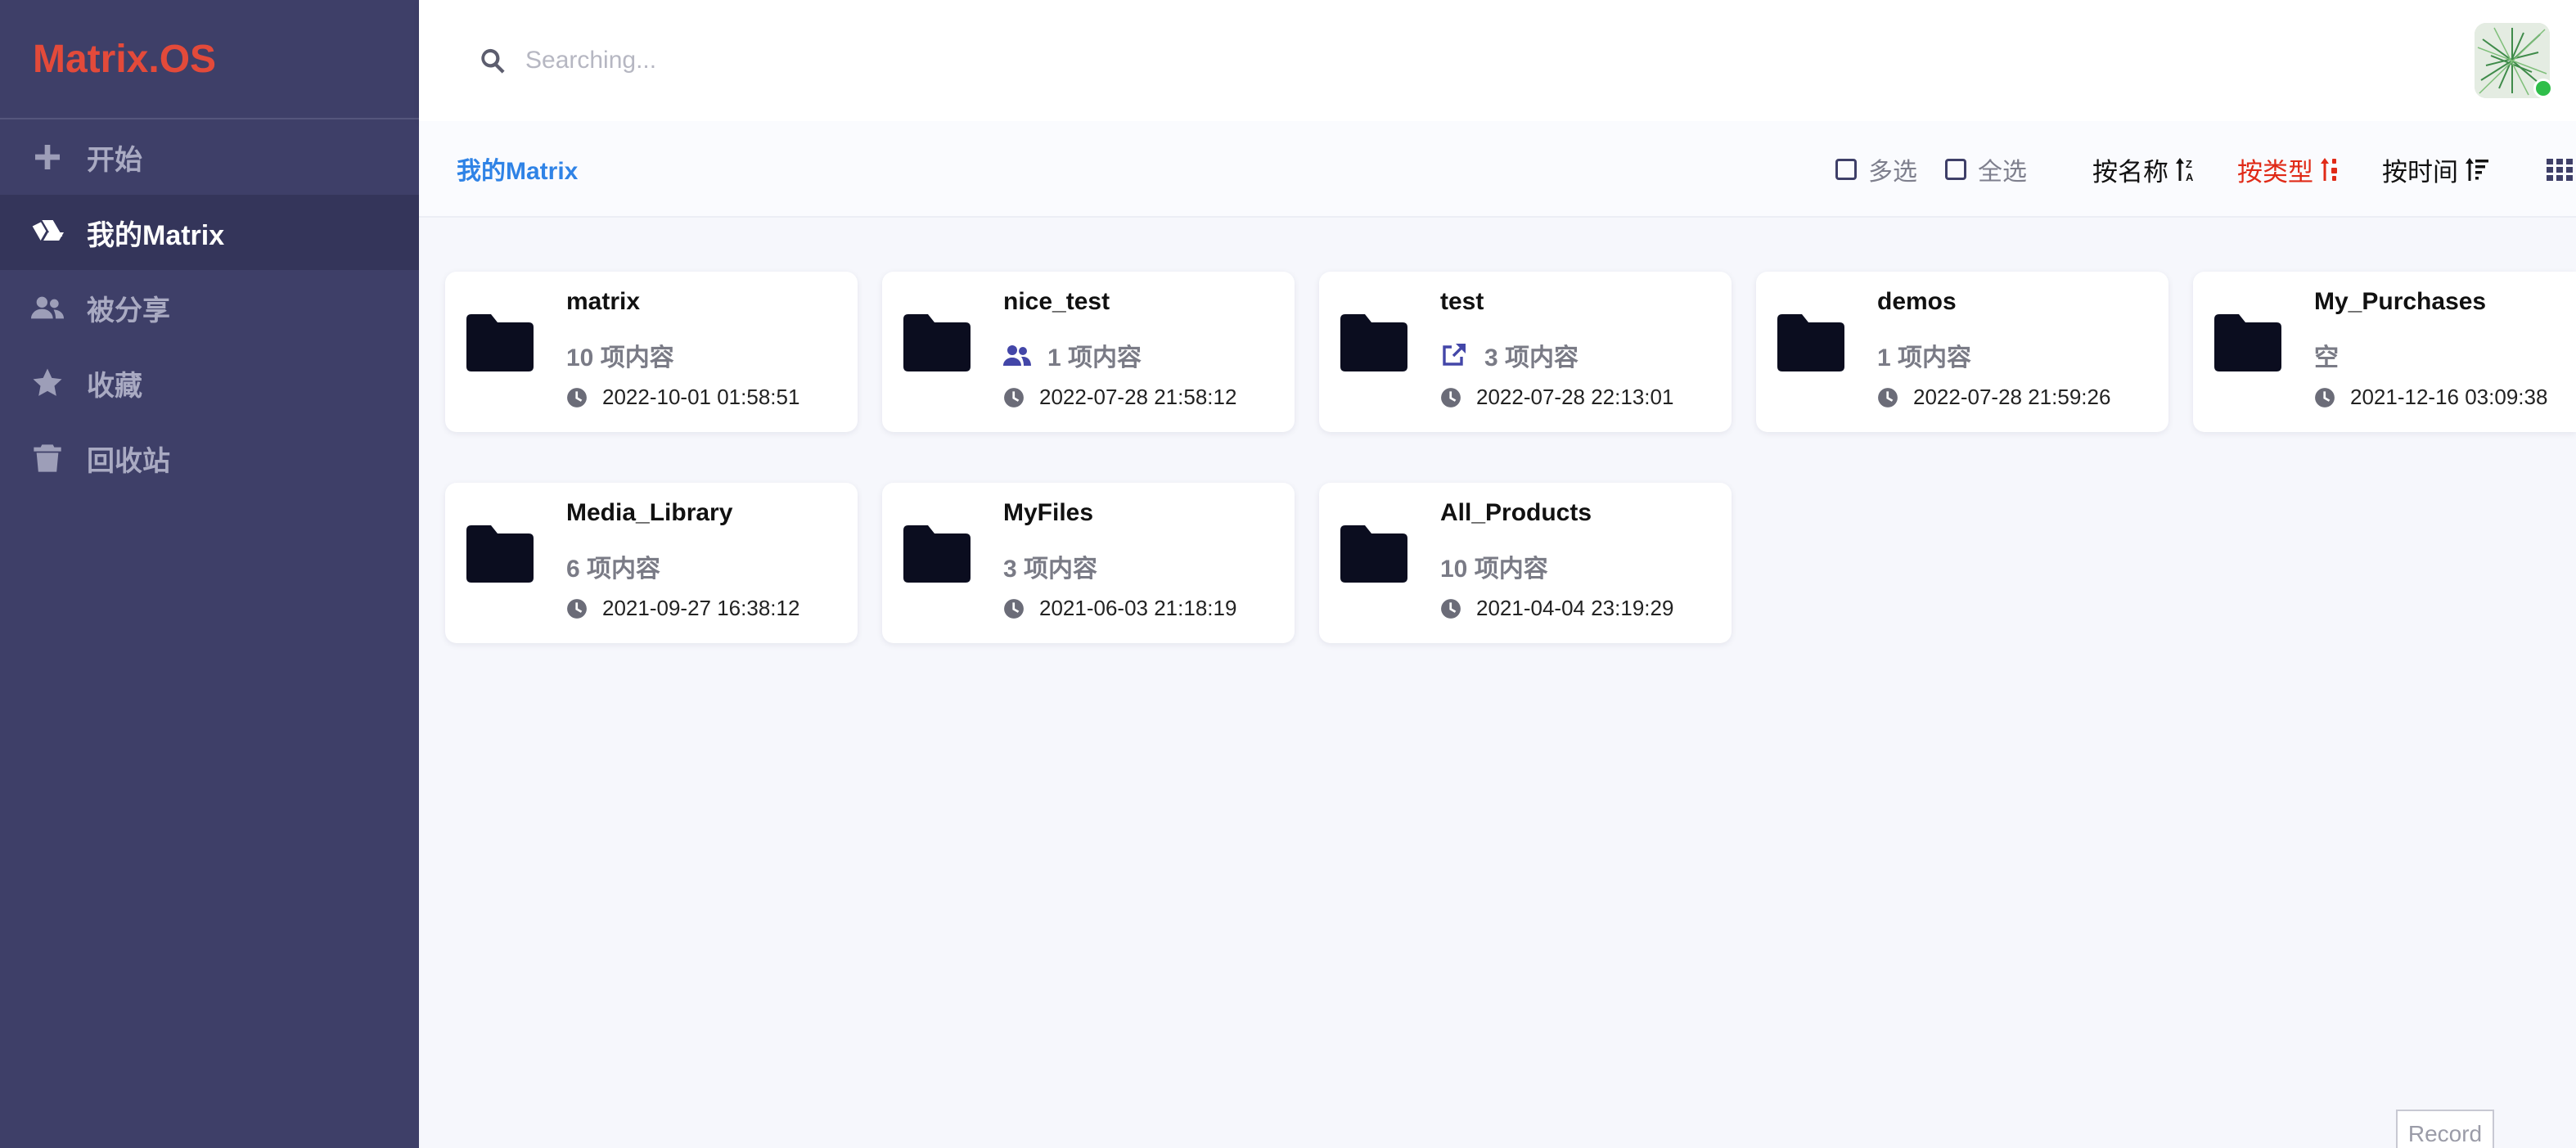 This screenshot has width=2576, height=1148. What do you see at coordinates (47, 232) in the screenshot?
I see `drive-icon` at bounding box center [47, 232].